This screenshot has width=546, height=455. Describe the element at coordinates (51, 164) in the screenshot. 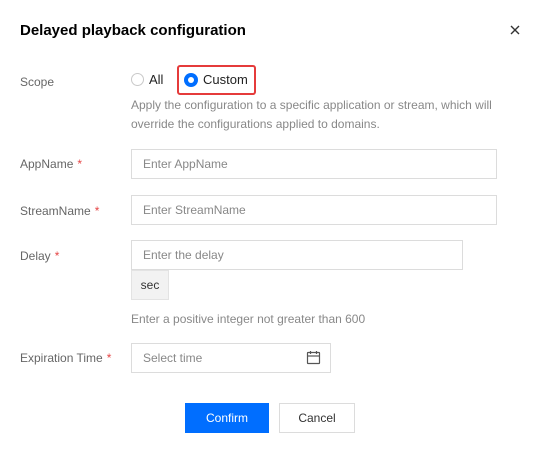

I see `appname-label: AppName *` at that location.